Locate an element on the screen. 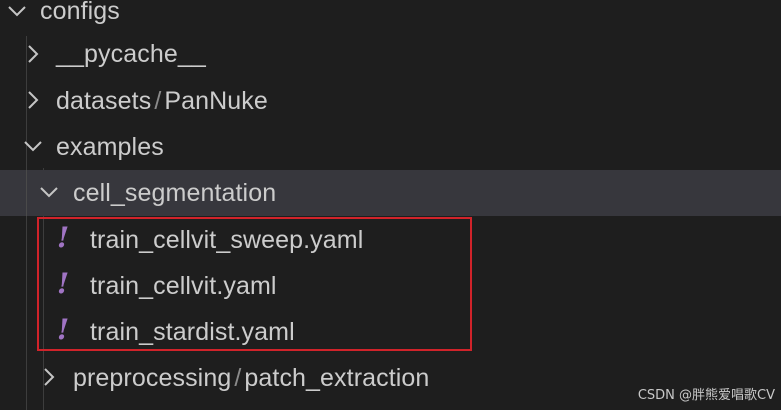 The height and width of the screenshot is (410, 781). tree-item-label: cell_segmentation is located at coordinates (175, 193).